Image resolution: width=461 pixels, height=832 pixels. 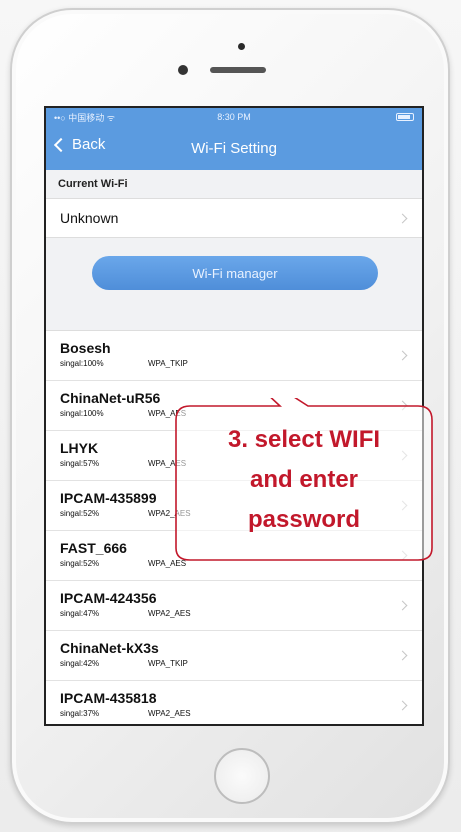 What do you see at coordinates (241, 46) in the screenshot?
I see `proximity-sensor` at bounding box center [241, 46].